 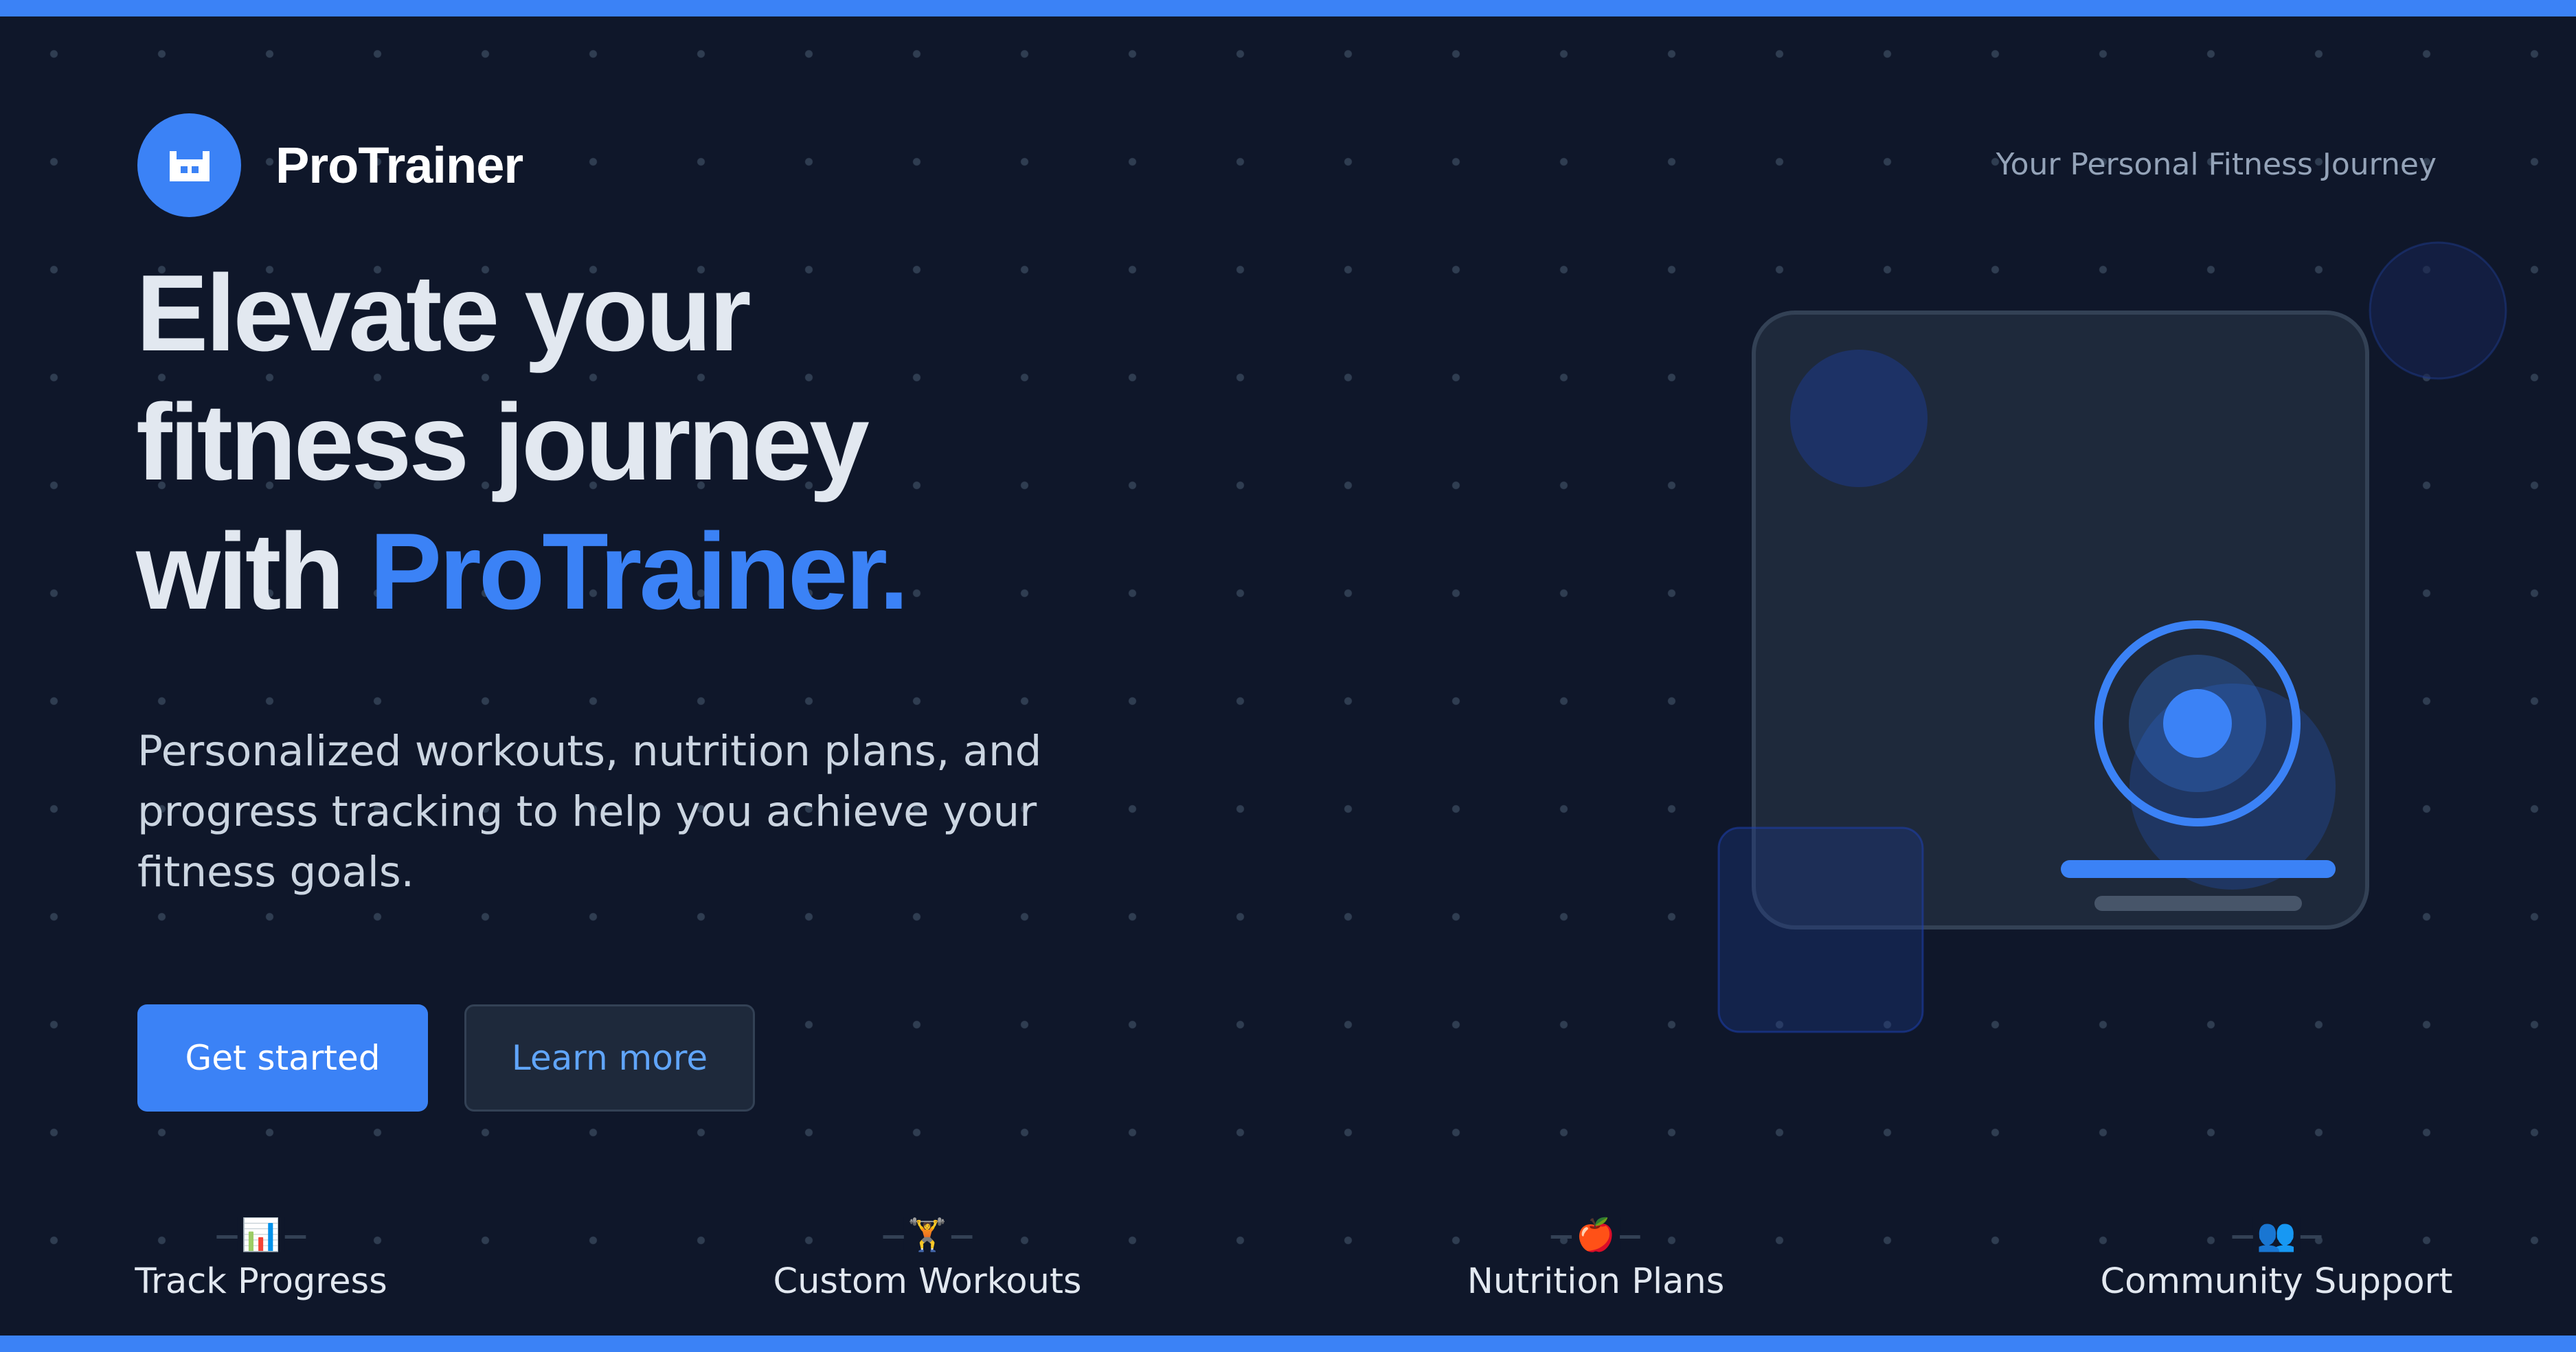 What do you see at coordinates (927, 1234) in the screenshot?
I see `weightlifter-icon: 🏋️` at bounding box center [927, 1234].